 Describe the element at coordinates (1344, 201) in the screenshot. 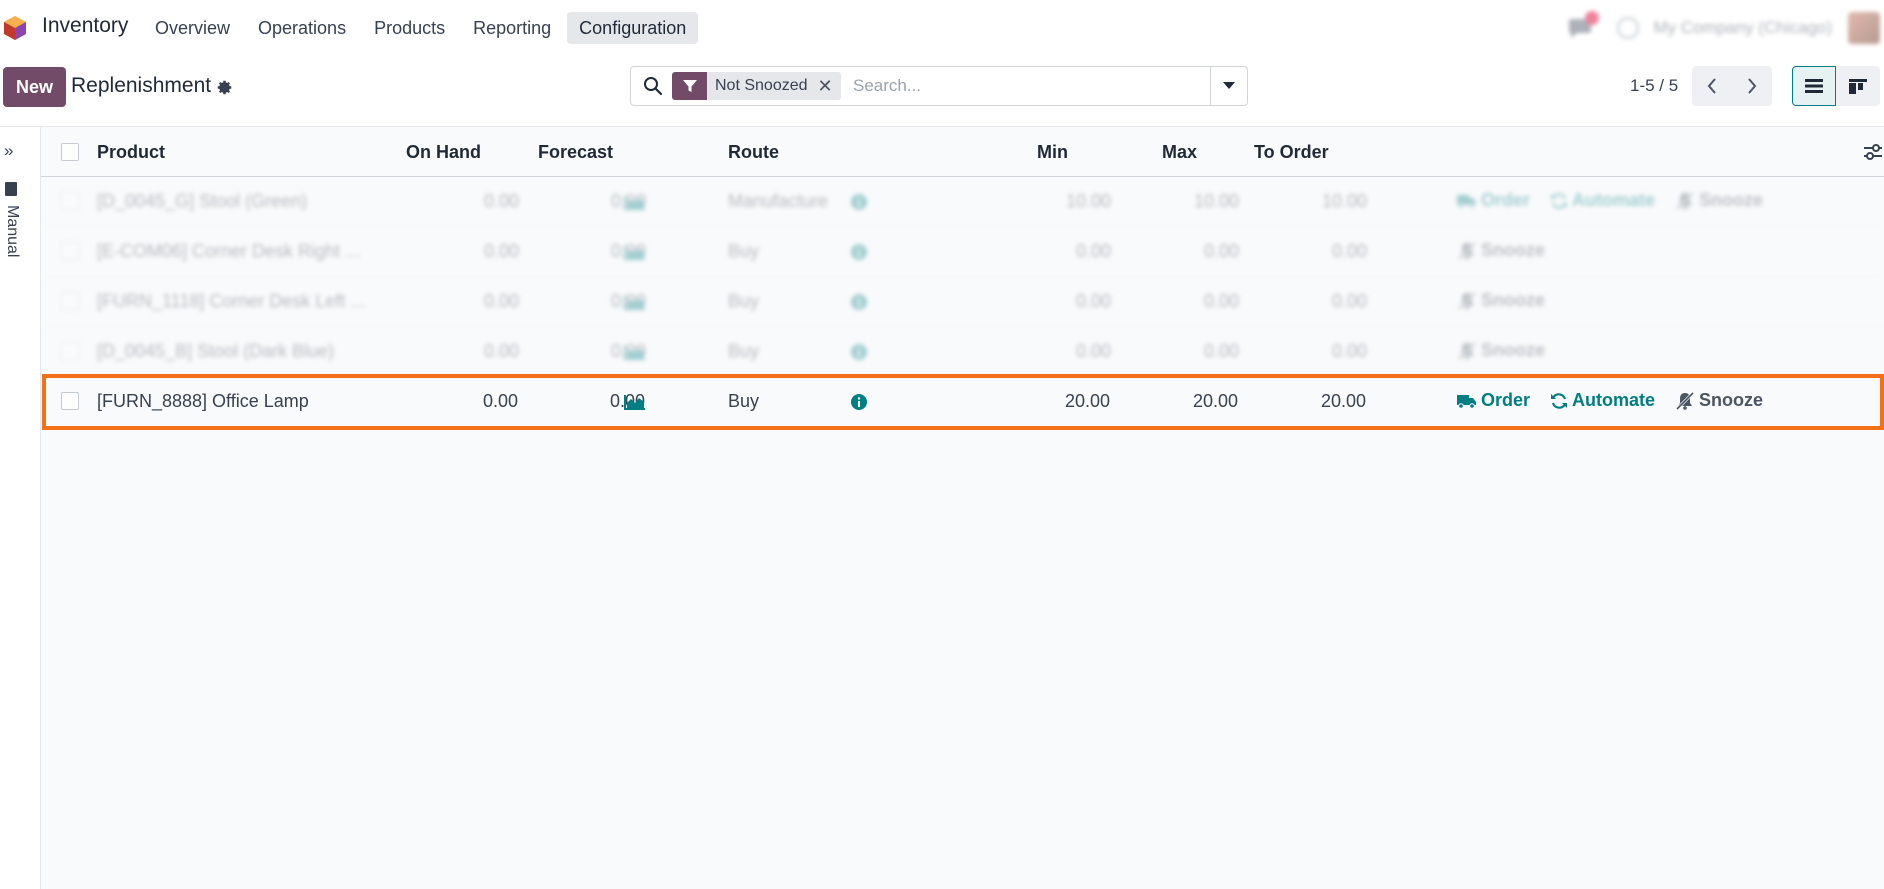

I see `to-order-cell: 10.00` at that location.